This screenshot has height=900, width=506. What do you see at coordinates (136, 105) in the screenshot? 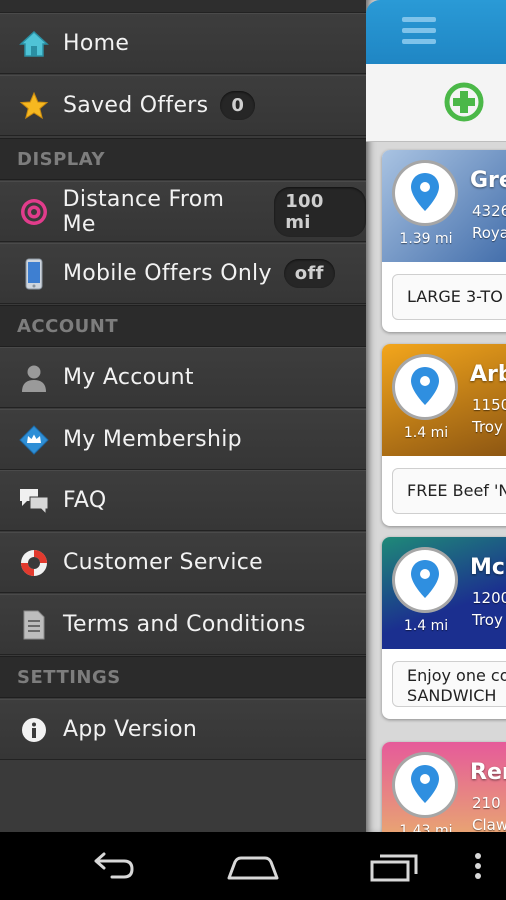
I see `menu-item-label: Saved Offers` at bounding box center [136, 105].